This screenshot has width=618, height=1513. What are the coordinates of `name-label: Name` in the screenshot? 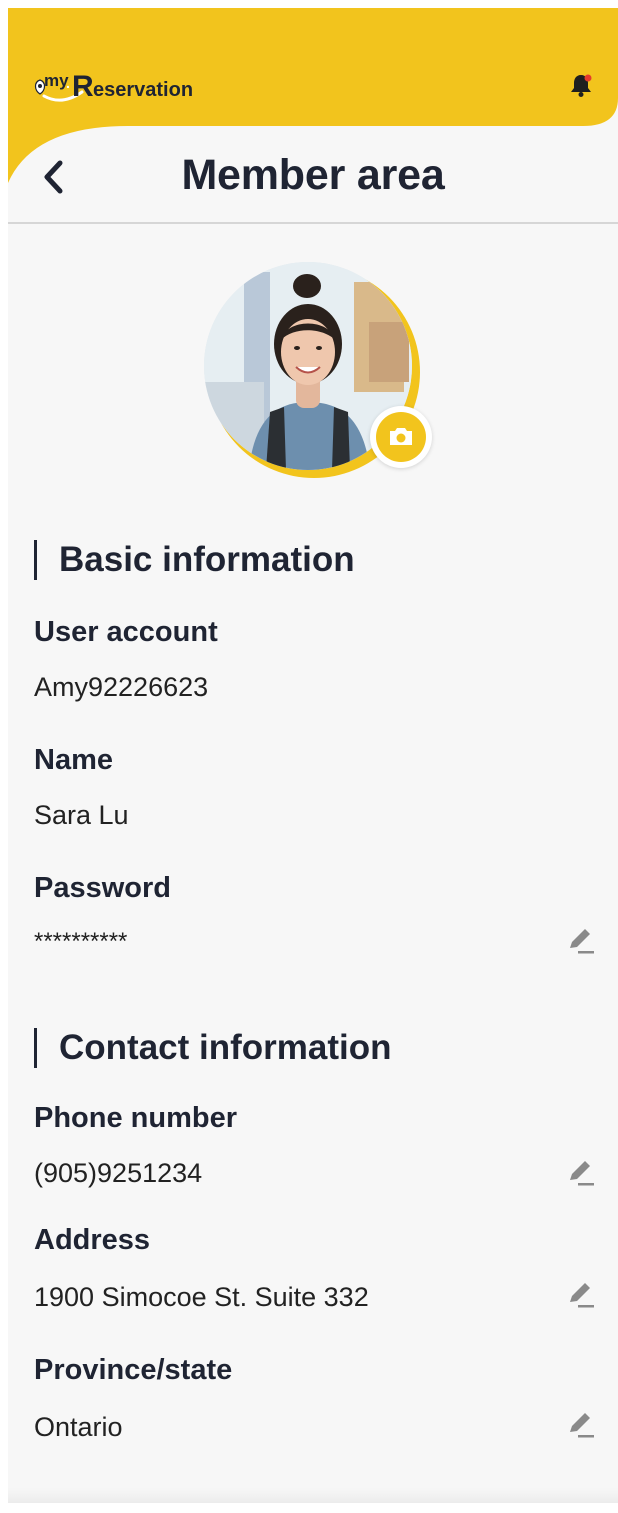 It's located at (73, 760).